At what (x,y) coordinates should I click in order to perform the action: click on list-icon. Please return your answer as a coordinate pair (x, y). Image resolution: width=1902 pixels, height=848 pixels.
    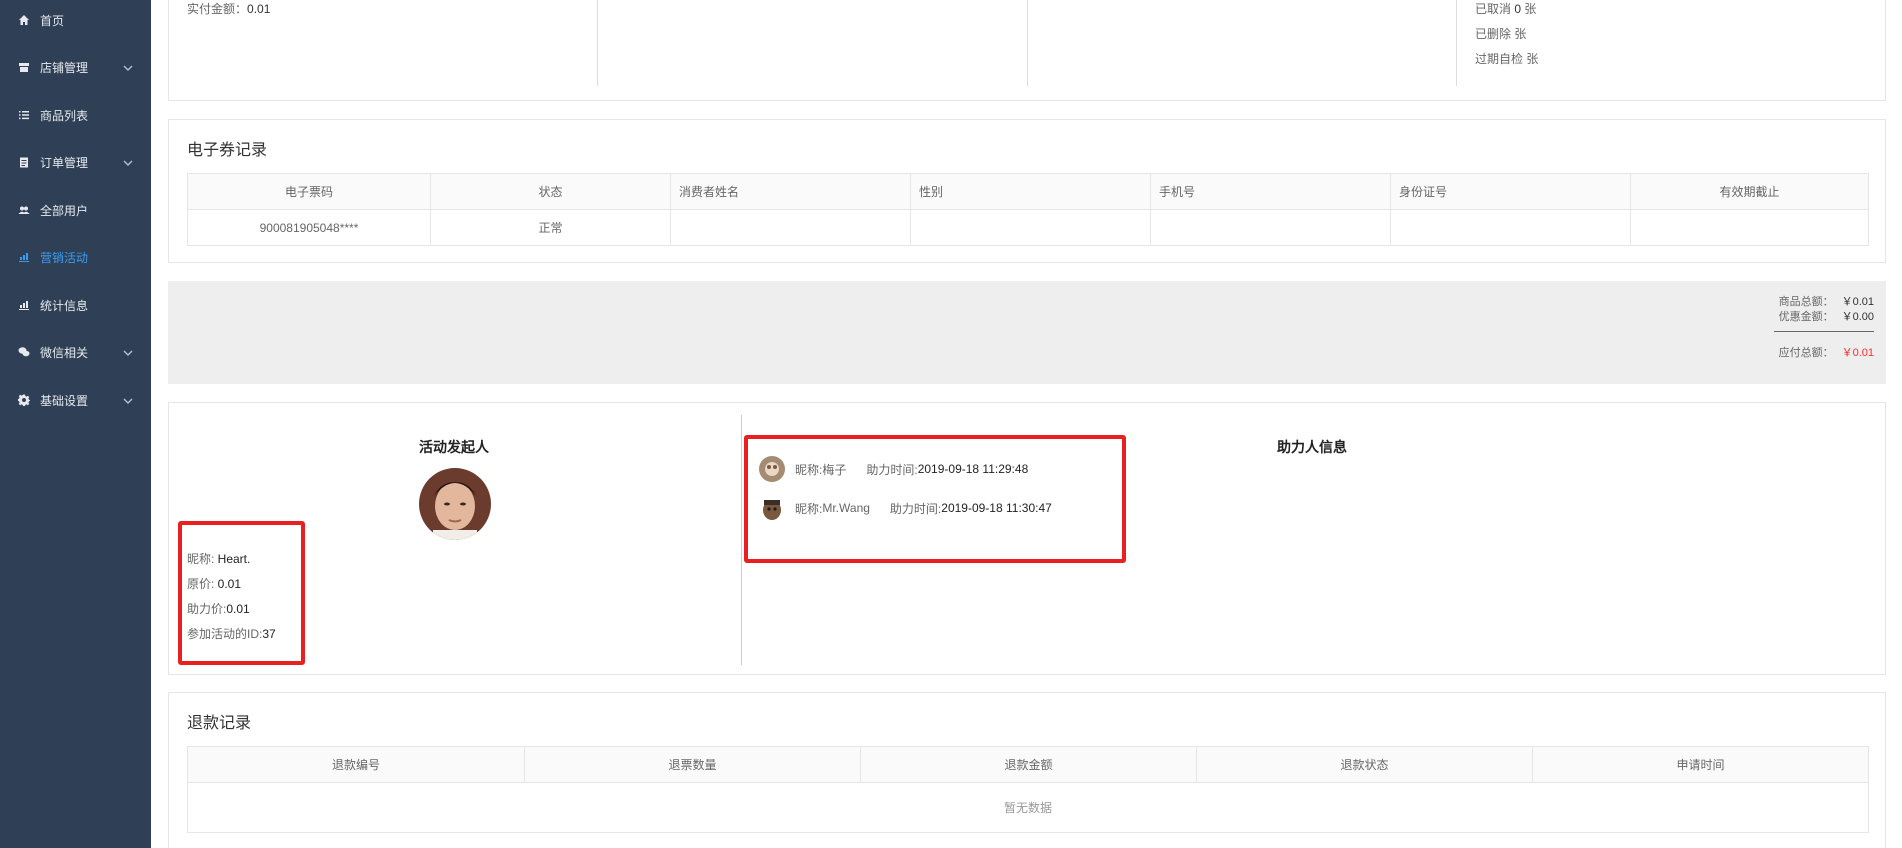
    Looking at the image, I should click on (24, 115).